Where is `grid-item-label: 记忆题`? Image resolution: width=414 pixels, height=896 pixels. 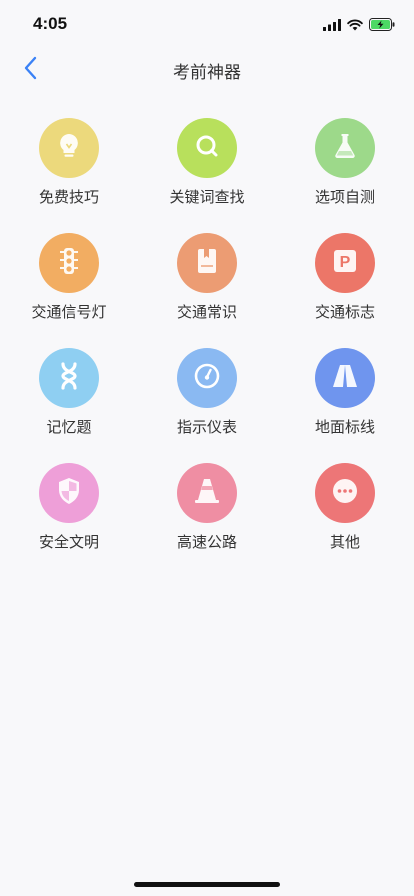 grid-item-label: 记忆题 is located at coordinates (69, 427).